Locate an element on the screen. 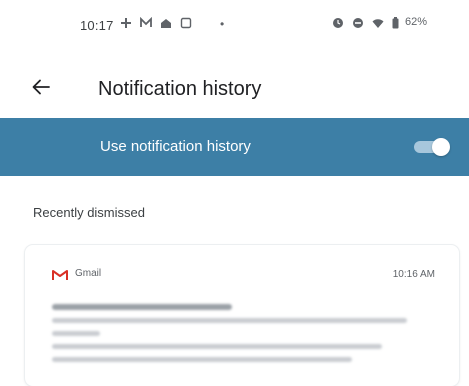 This screenshot has height=386, width=469. status-right-icons: 62% is located at coordinates (380, 22).